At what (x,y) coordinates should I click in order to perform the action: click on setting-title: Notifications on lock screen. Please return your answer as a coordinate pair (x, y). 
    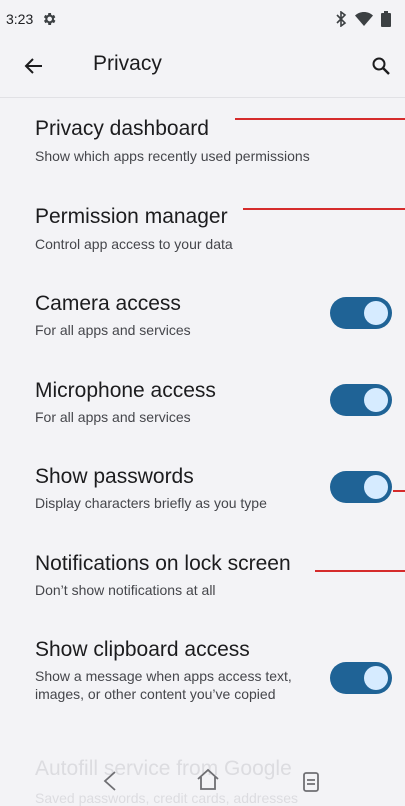
    Looking at the image, I should click on (163, 563).